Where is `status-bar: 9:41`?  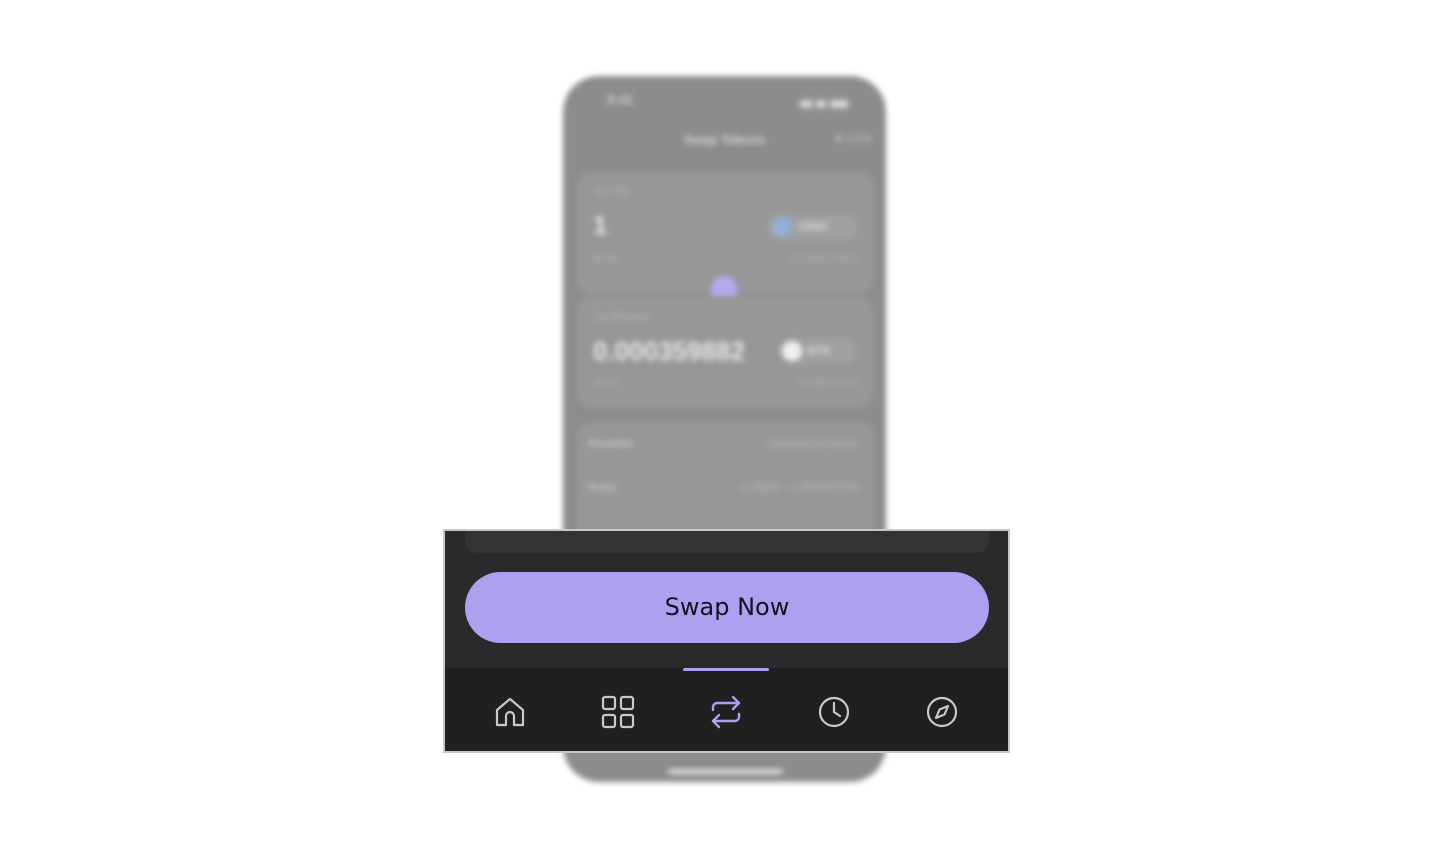
status-bar: 9:41 is located at coordinates (731, 101).